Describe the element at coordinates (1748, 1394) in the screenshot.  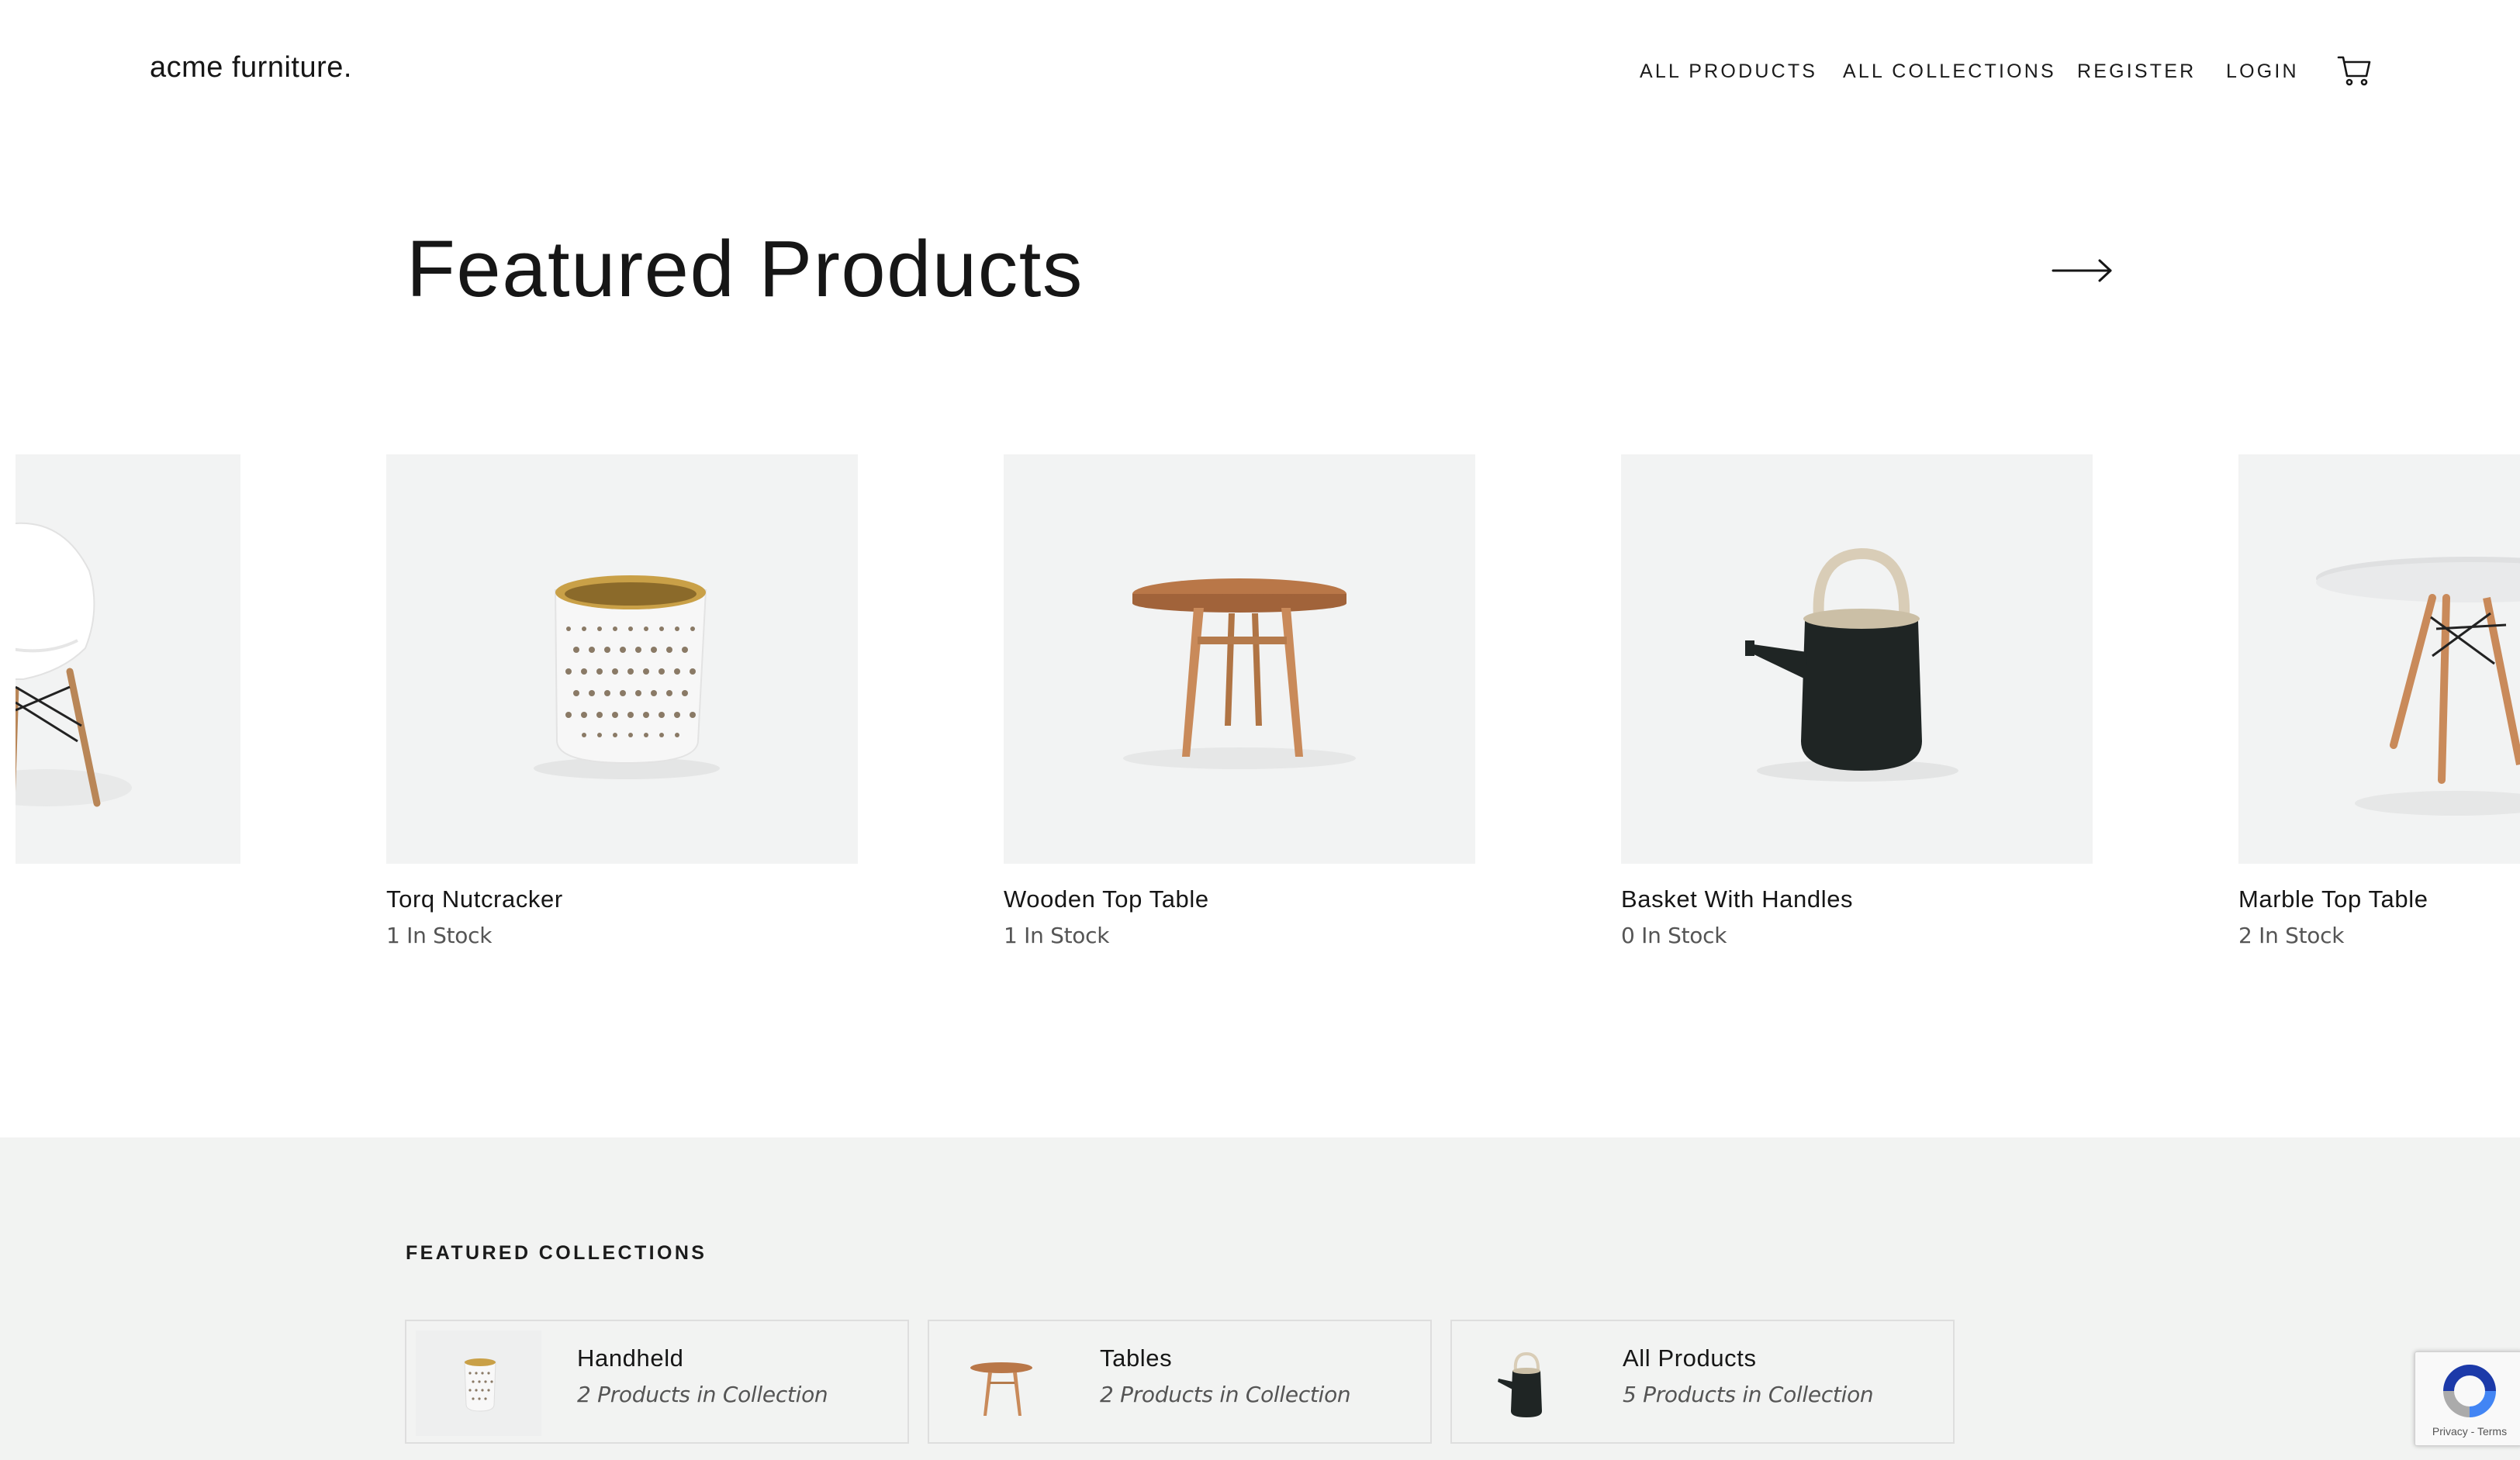
I see `collection-count: 5 Products in Collection` at that location.